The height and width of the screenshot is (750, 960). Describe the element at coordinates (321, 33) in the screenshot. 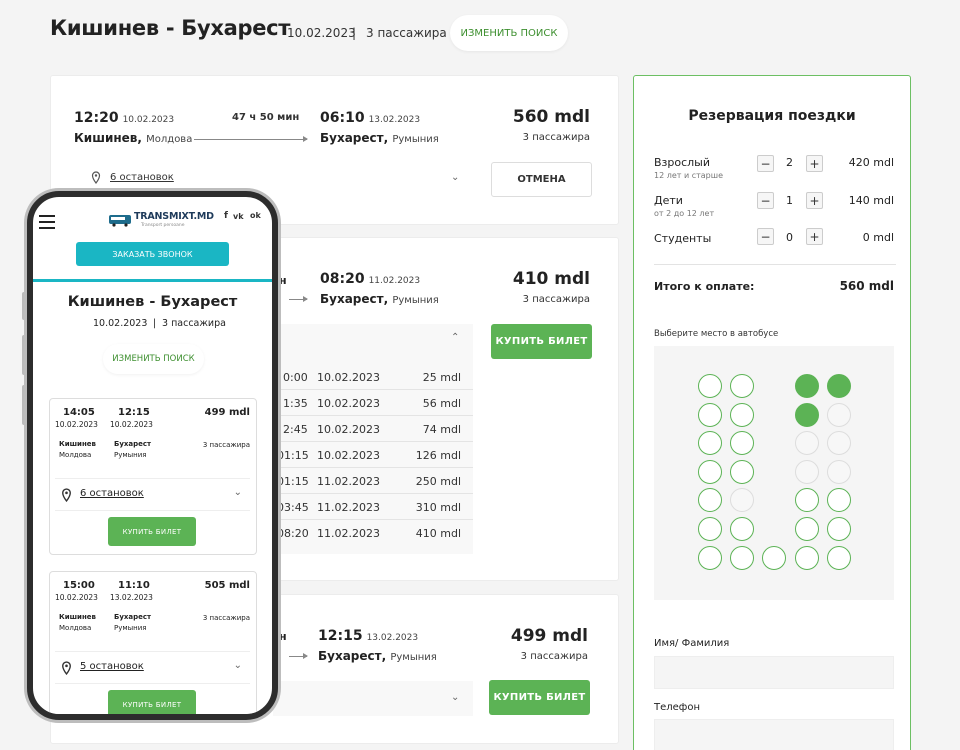

I see `search-date: 10.02.2023` at that location.